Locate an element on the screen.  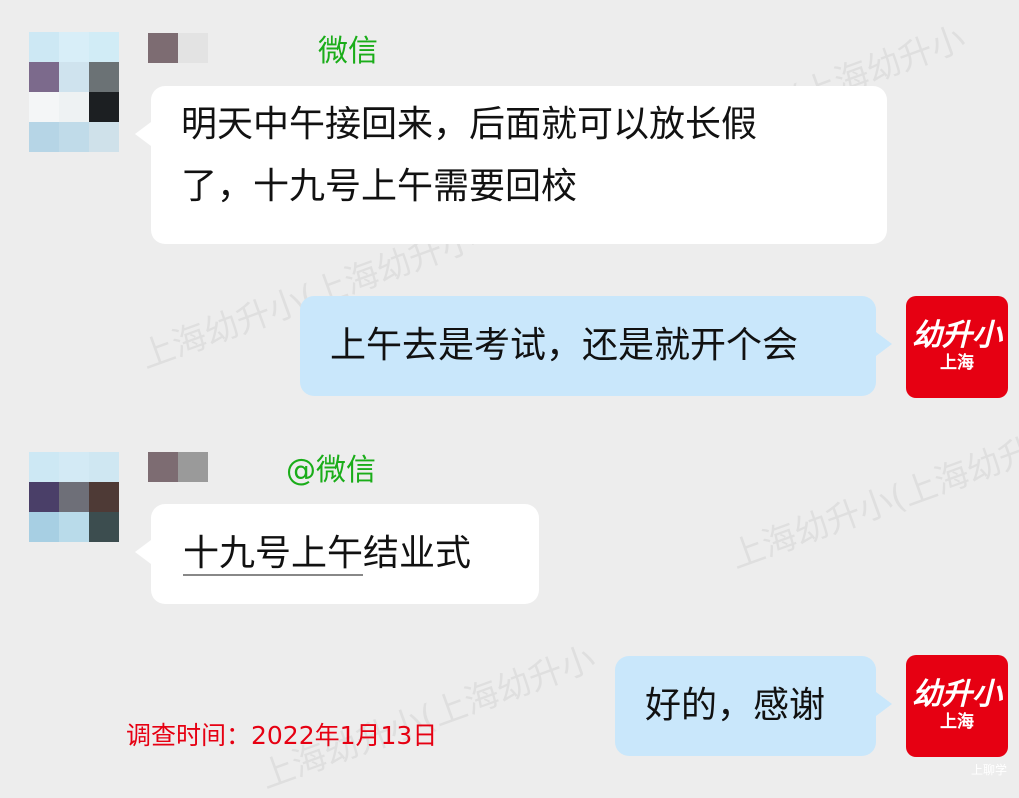
message-text-line: 明天中午接回来，后面就可以放长假 is located at coordinates (469, 124).